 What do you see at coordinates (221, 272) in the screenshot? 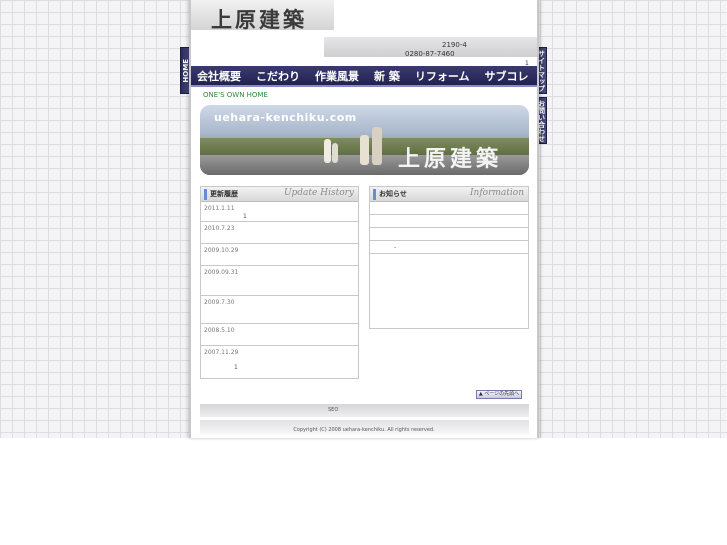
I see `update-date: 2009.09.31` at bounding box center [221, 272].